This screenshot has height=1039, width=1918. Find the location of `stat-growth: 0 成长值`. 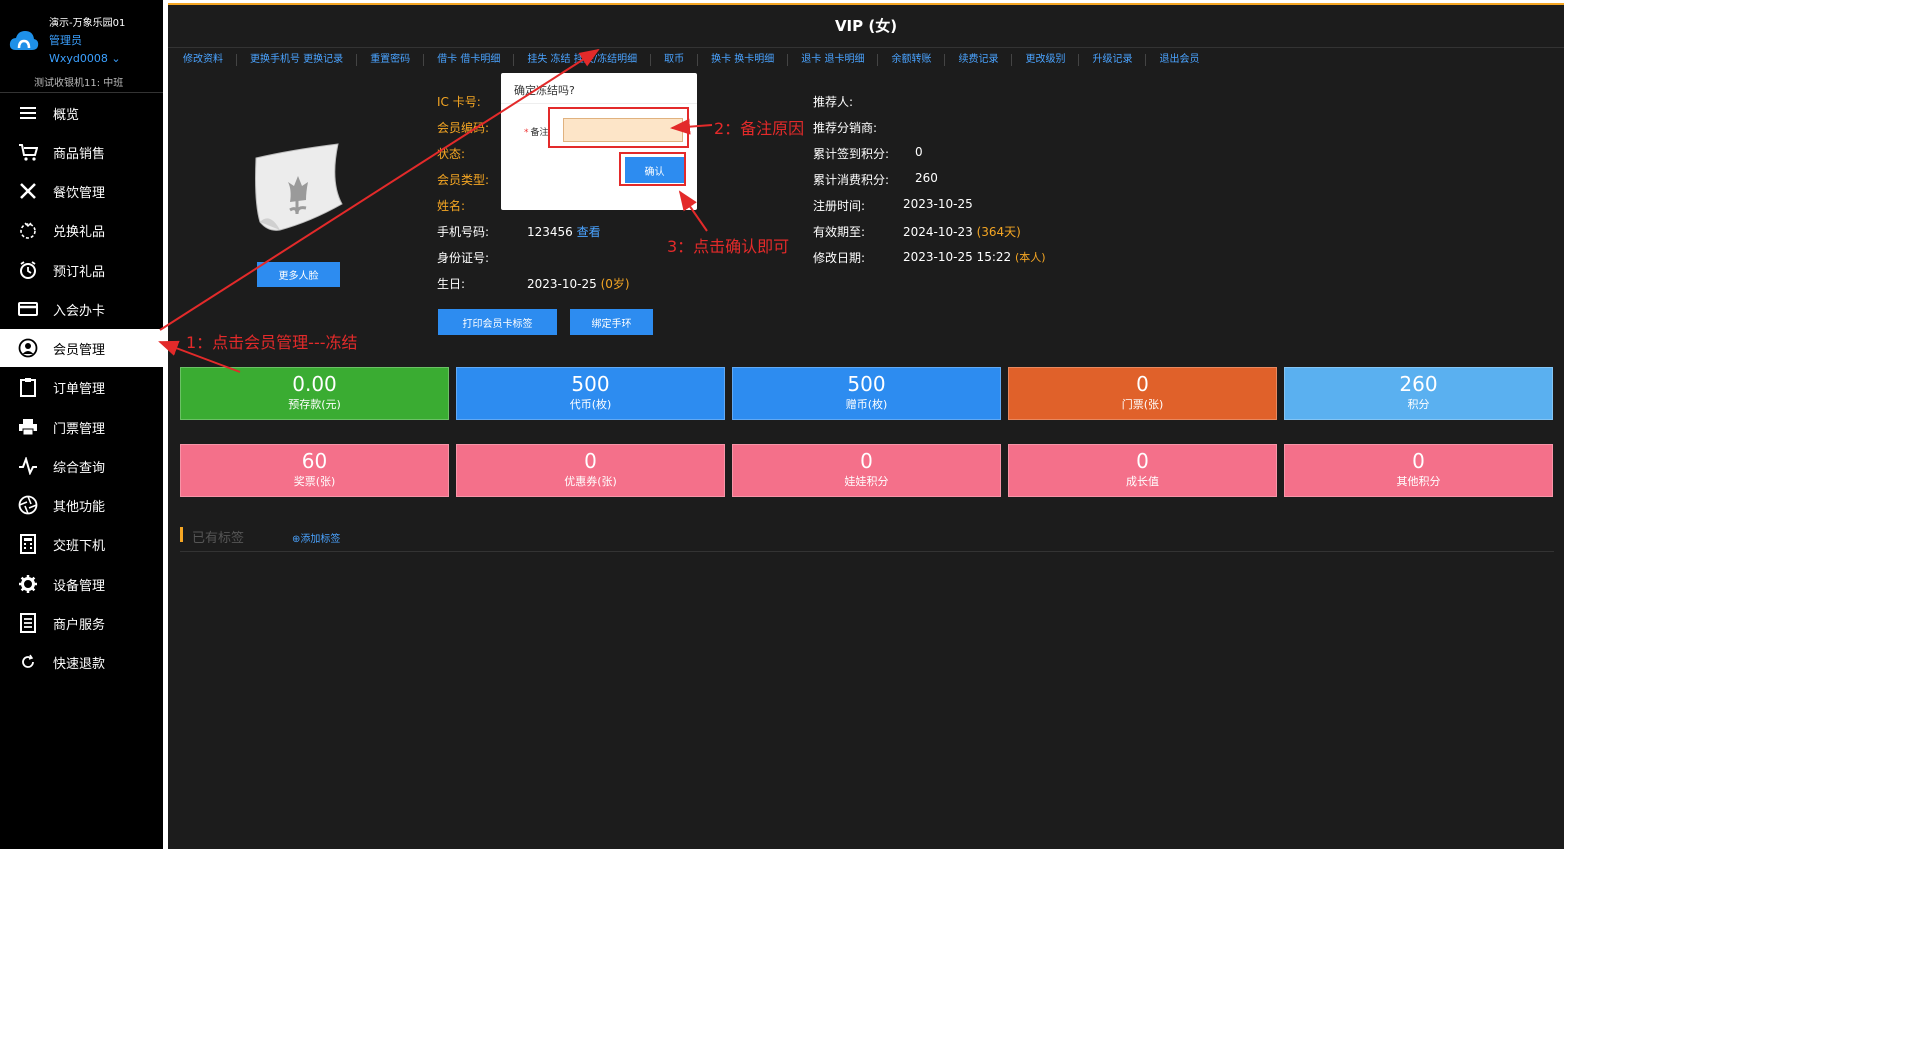

stat-growth: 0 成长值 is located at coordinates (1142, 470).